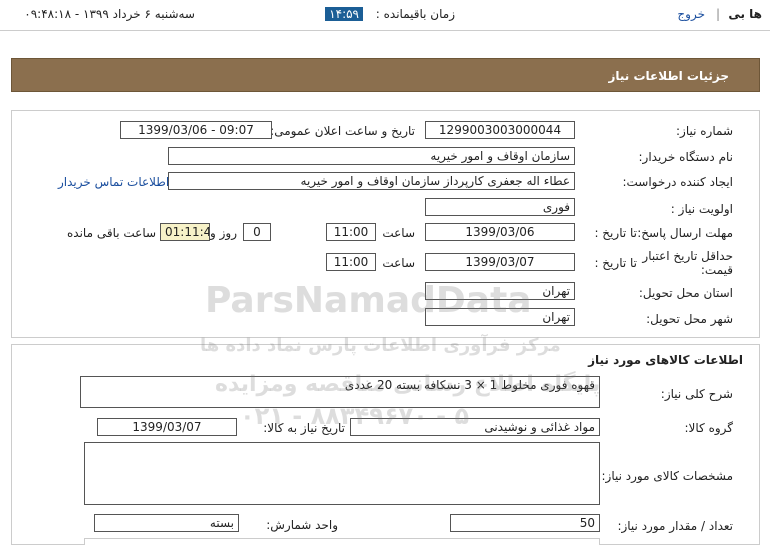 This screenshot has width=770, height=545. What do you see at coordinates (304, 428) in the screenshot?
I see `need-date-label: تاریخ نیاز به کالا:` at bounding box center [304, 428].